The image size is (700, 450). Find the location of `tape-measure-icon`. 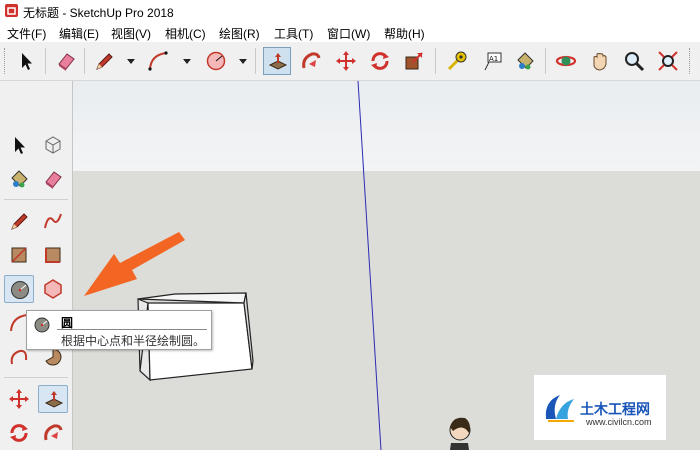

tape-measure-icon is located at coordinates (457, 61).